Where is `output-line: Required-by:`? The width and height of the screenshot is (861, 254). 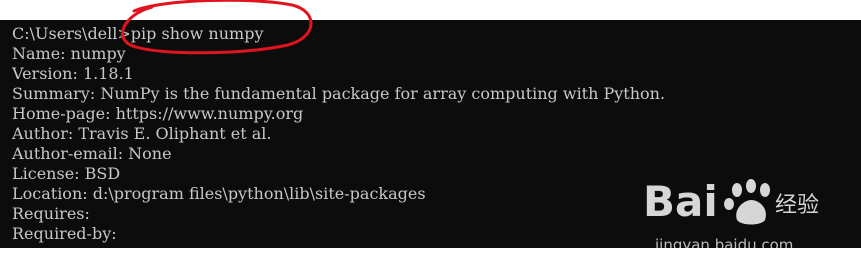 output-line: Required-by: is located at coordinates (64, 233).